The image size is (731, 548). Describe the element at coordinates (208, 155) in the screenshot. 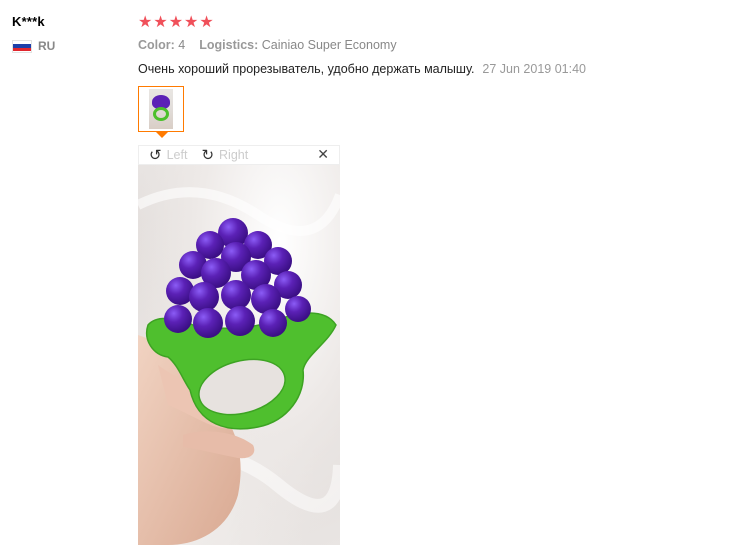

I see `rotate-right-icon: ↻` at that location.